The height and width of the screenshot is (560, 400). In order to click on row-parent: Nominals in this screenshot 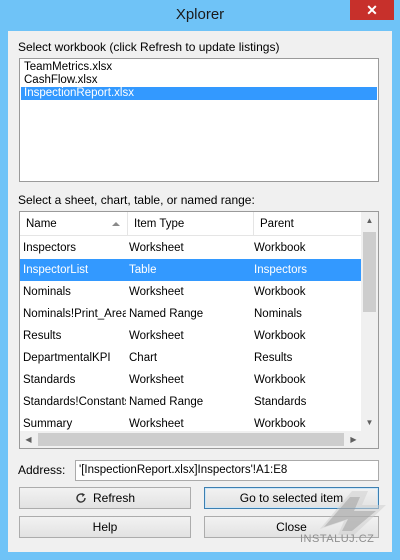, I will do `click(278, 314)`.